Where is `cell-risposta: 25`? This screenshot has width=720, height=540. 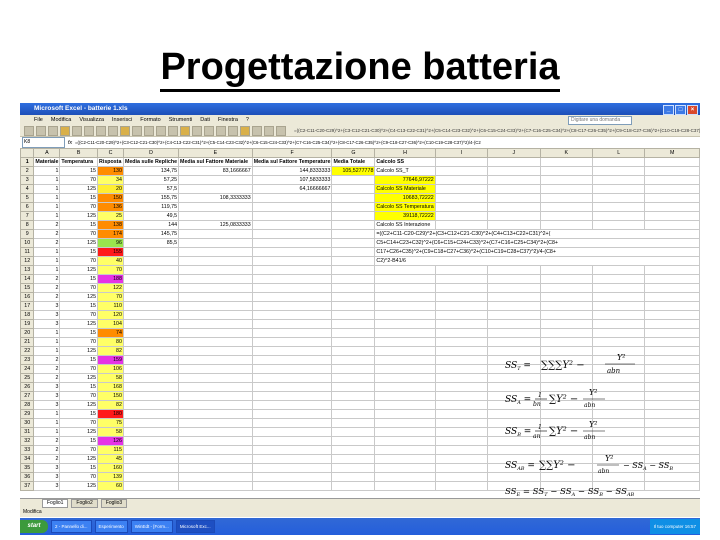
cell-risposta: 25 is located at coordinates (110, 216).